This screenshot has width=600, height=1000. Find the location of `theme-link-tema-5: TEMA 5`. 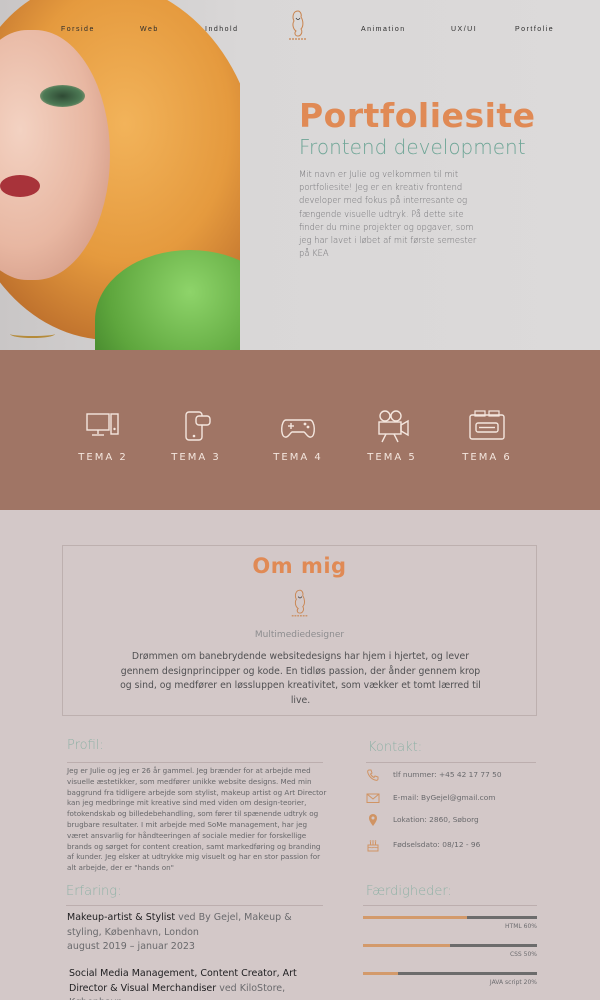

theme-link-tema-5: TEMA 5 is located at coordinates (392, 435).